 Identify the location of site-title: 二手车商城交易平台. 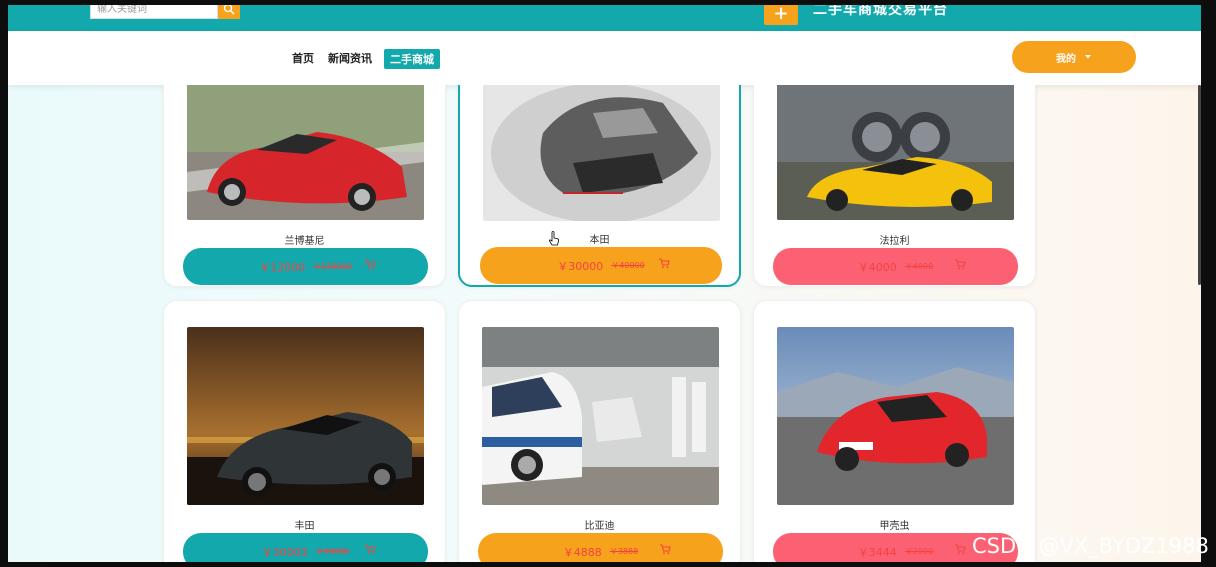
(880, 11).